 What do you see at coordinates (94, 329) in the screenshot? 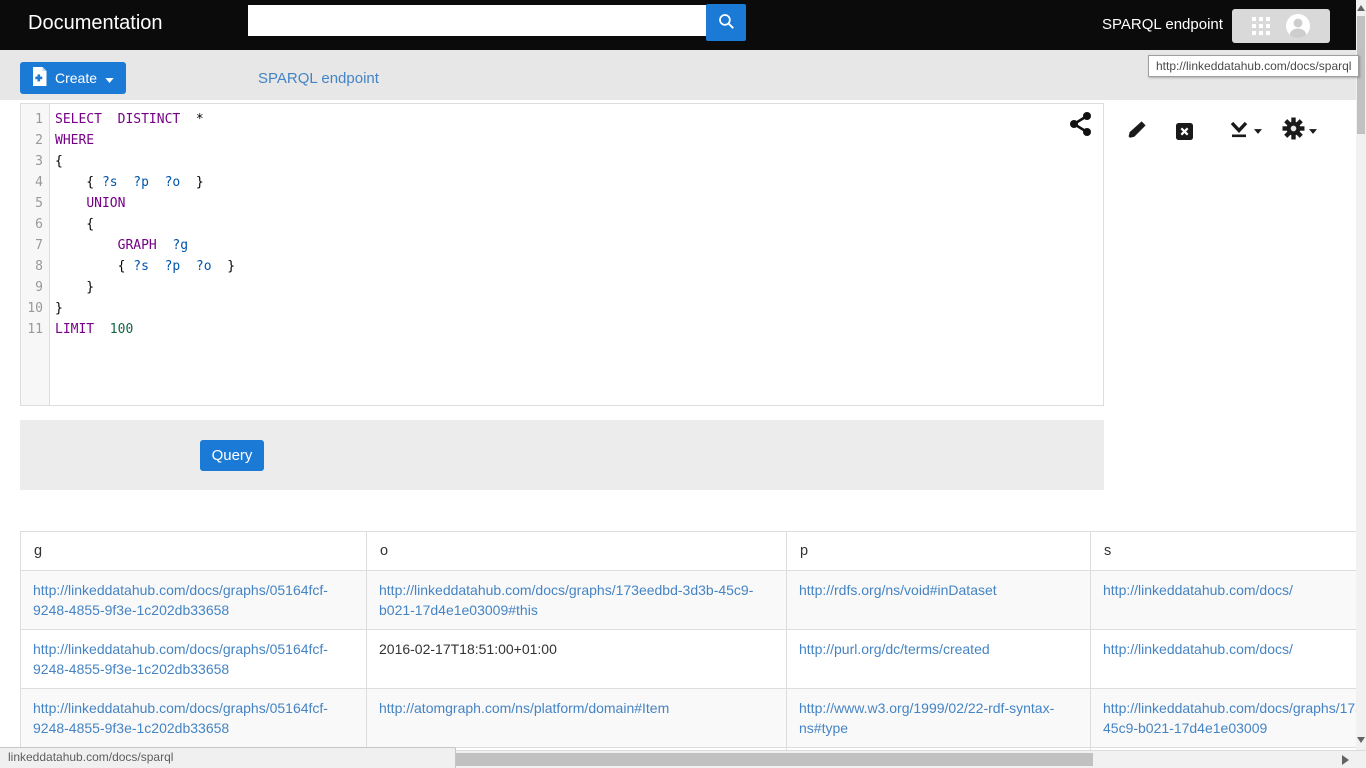
I see `code-line: LIMIT 100` at bounding box center [94, 329].